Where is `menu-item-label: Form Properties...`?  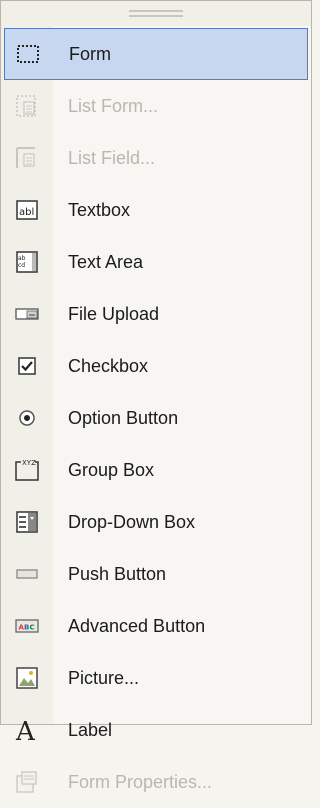
menu-item-label: Form Properties... is located at coordinates (140, 781).